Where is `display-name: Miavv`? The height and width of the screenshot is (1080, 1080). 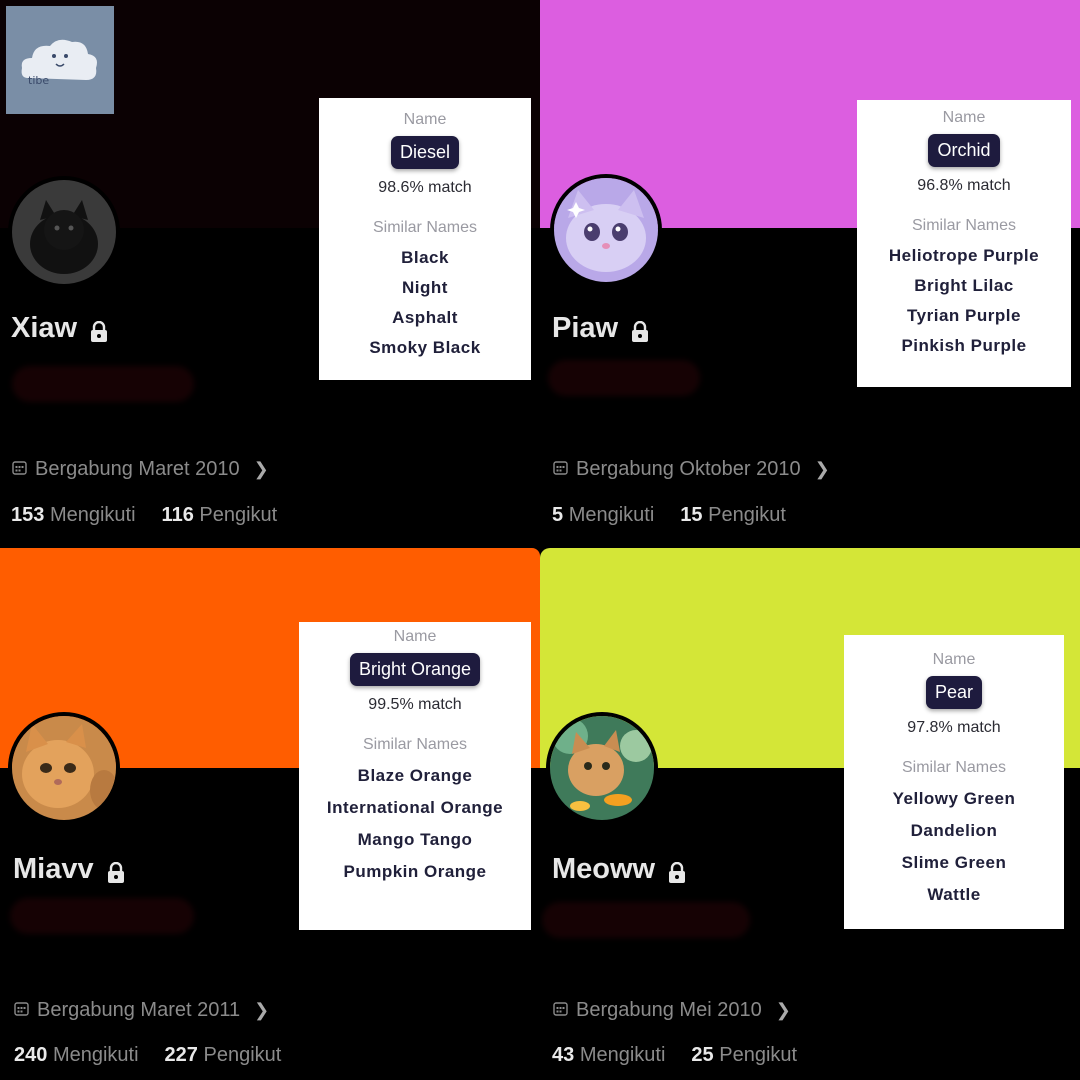
display-name: Miavv is located at coordinates (69, 869).